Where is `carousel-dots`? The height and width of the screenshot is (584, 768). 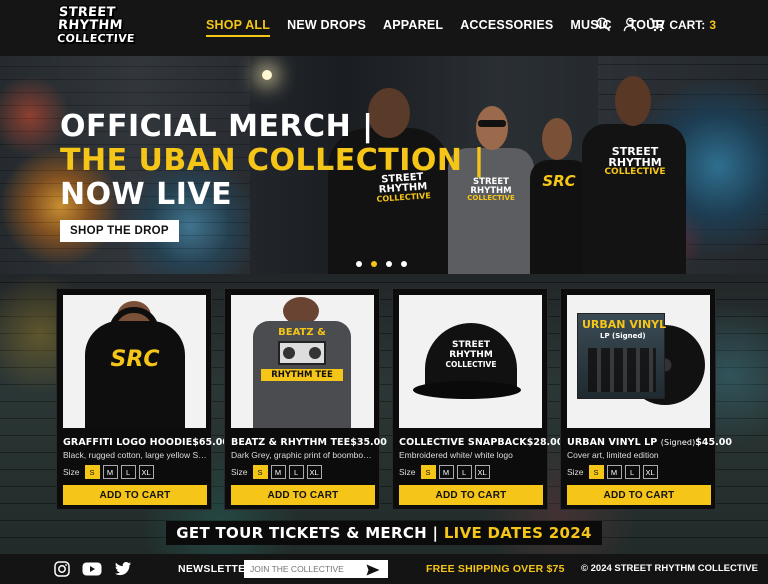
carousel-dots is located at coordinates (381, 264).